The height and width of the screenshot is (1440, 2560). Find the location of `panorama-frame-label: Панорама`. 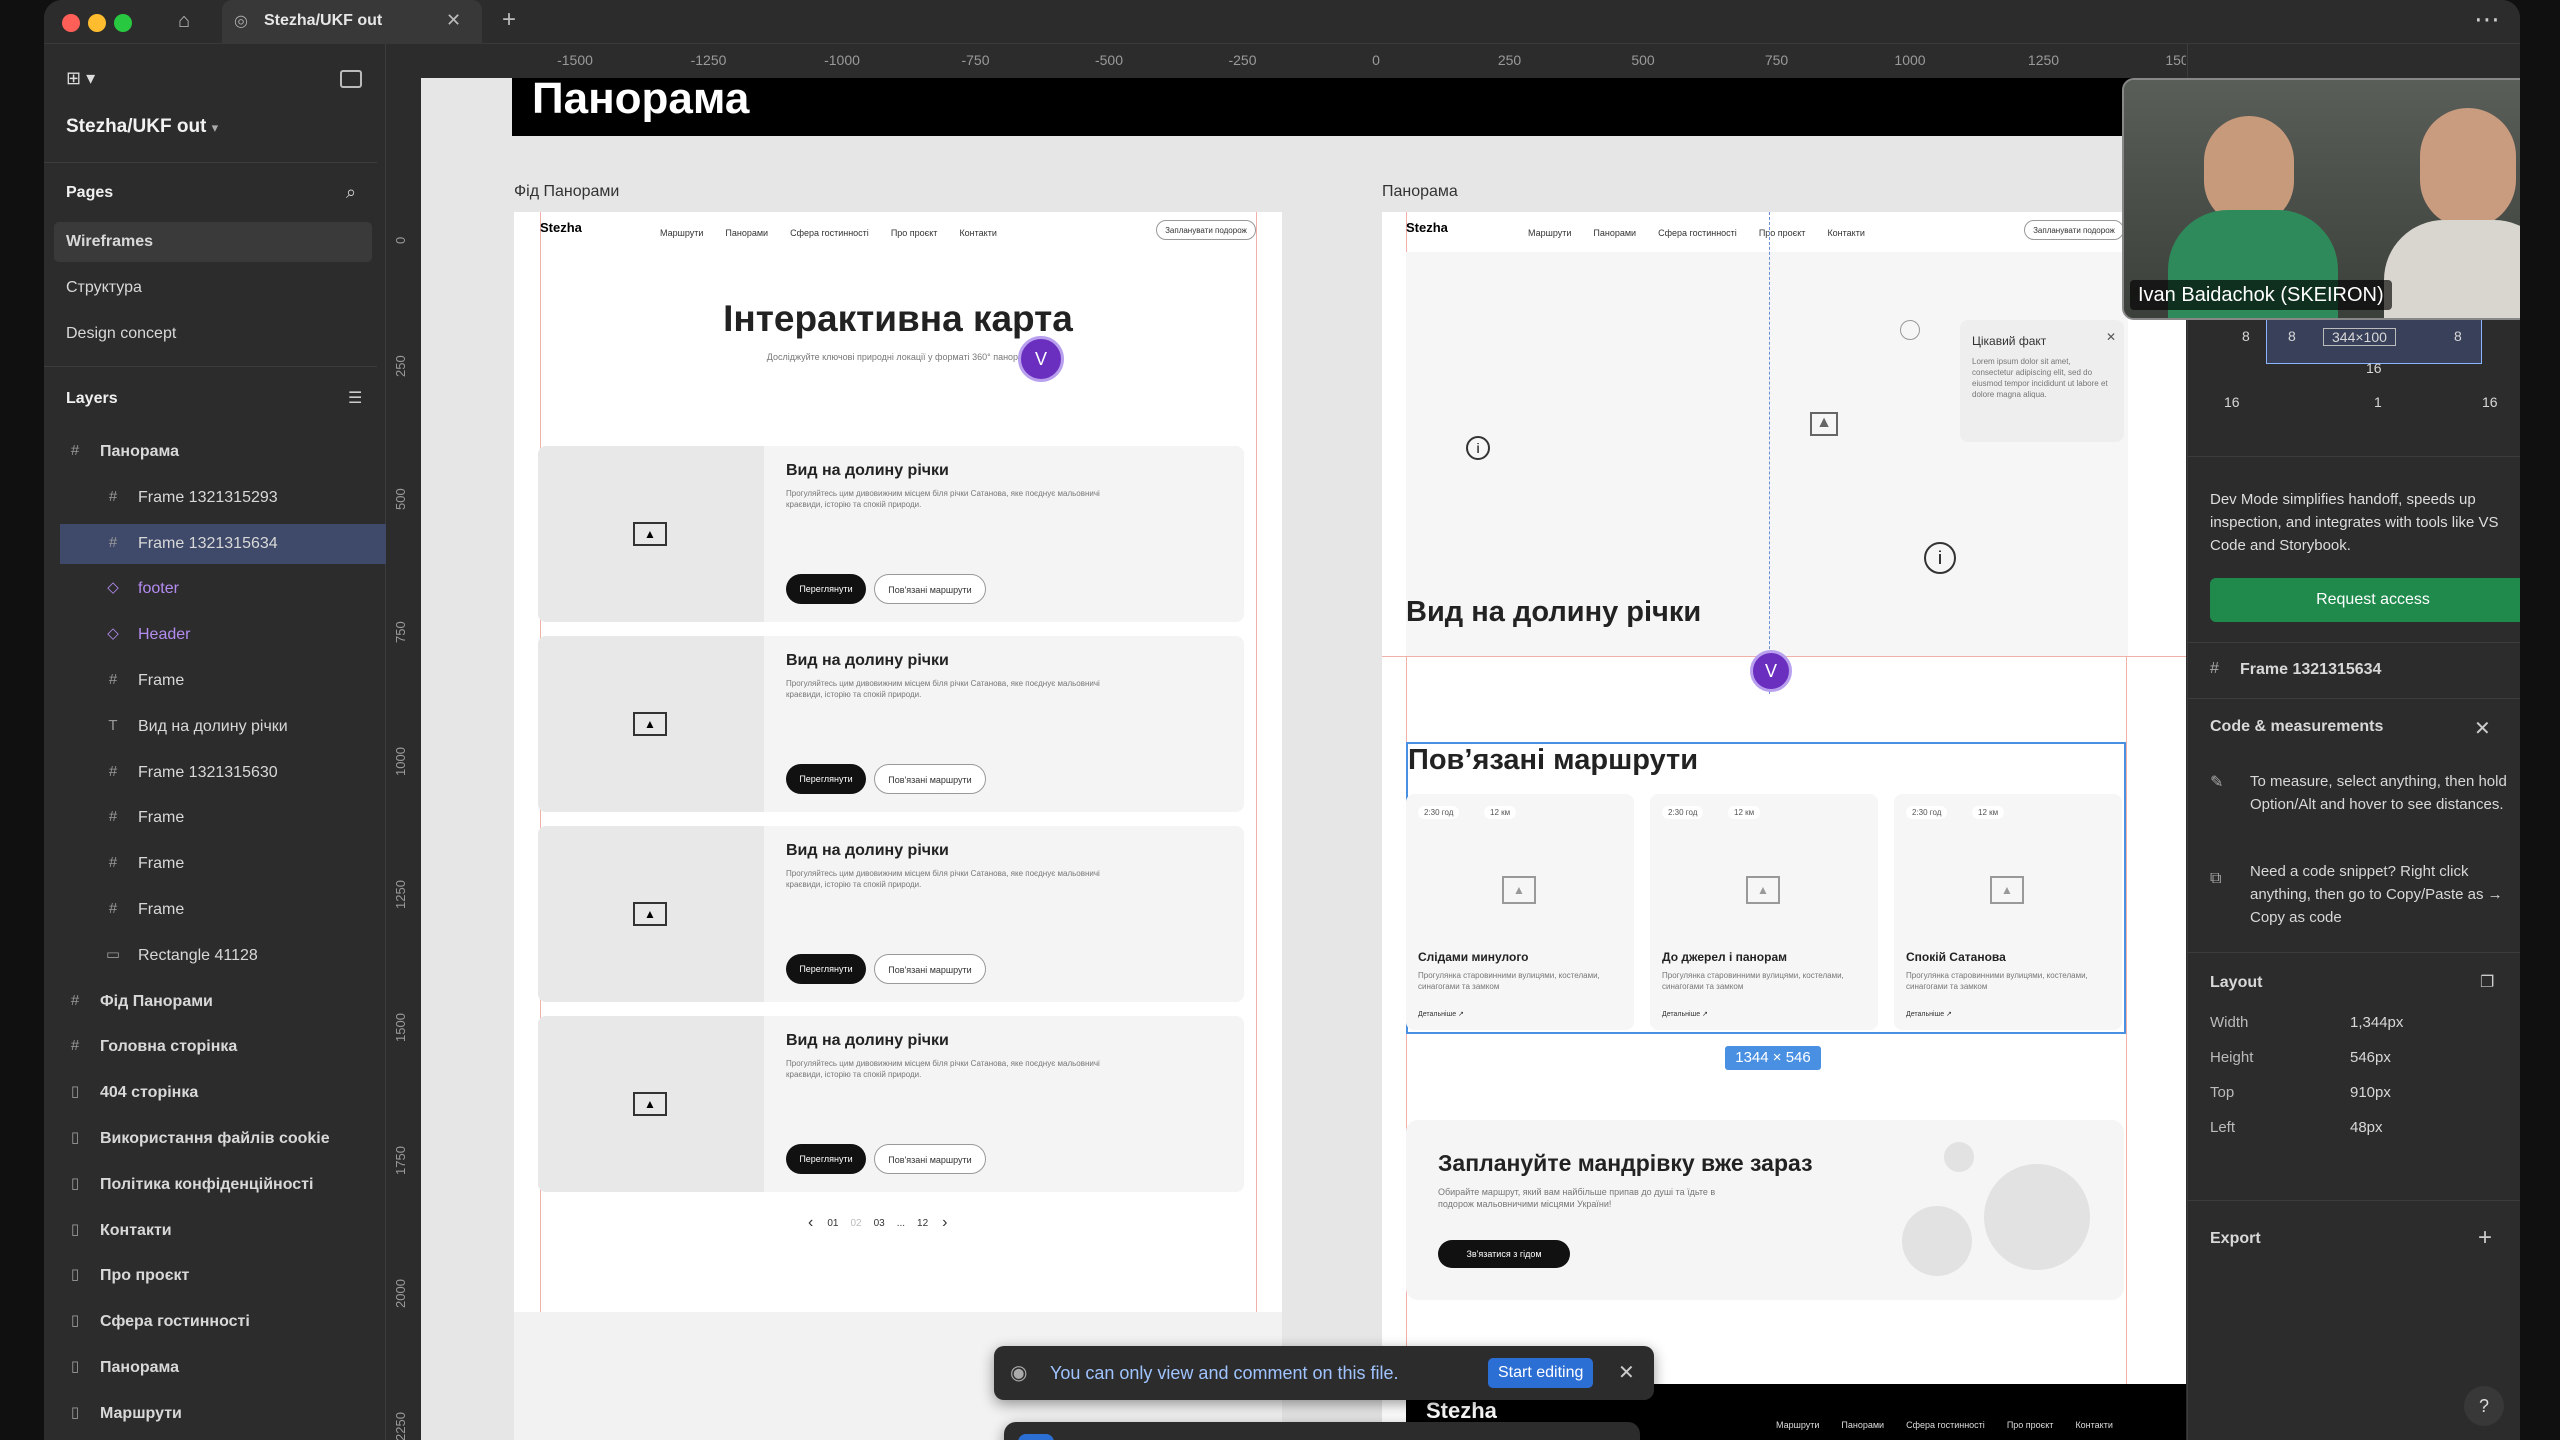

panorama-frame-label: Панорама is located at coordinates (1420, 192).